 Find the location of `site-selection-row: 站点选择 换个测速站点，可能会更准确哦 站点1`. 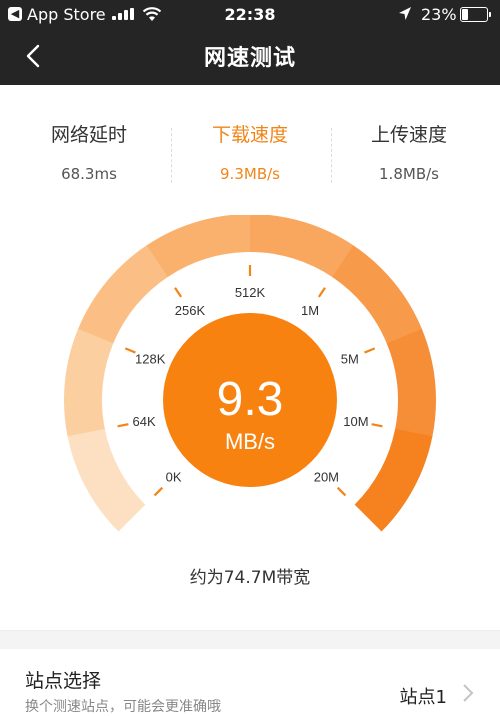

site-selection-row: 站点选择 换个测速站点，可能会更准确哦 站点1 is located at coordinates (250, 682).